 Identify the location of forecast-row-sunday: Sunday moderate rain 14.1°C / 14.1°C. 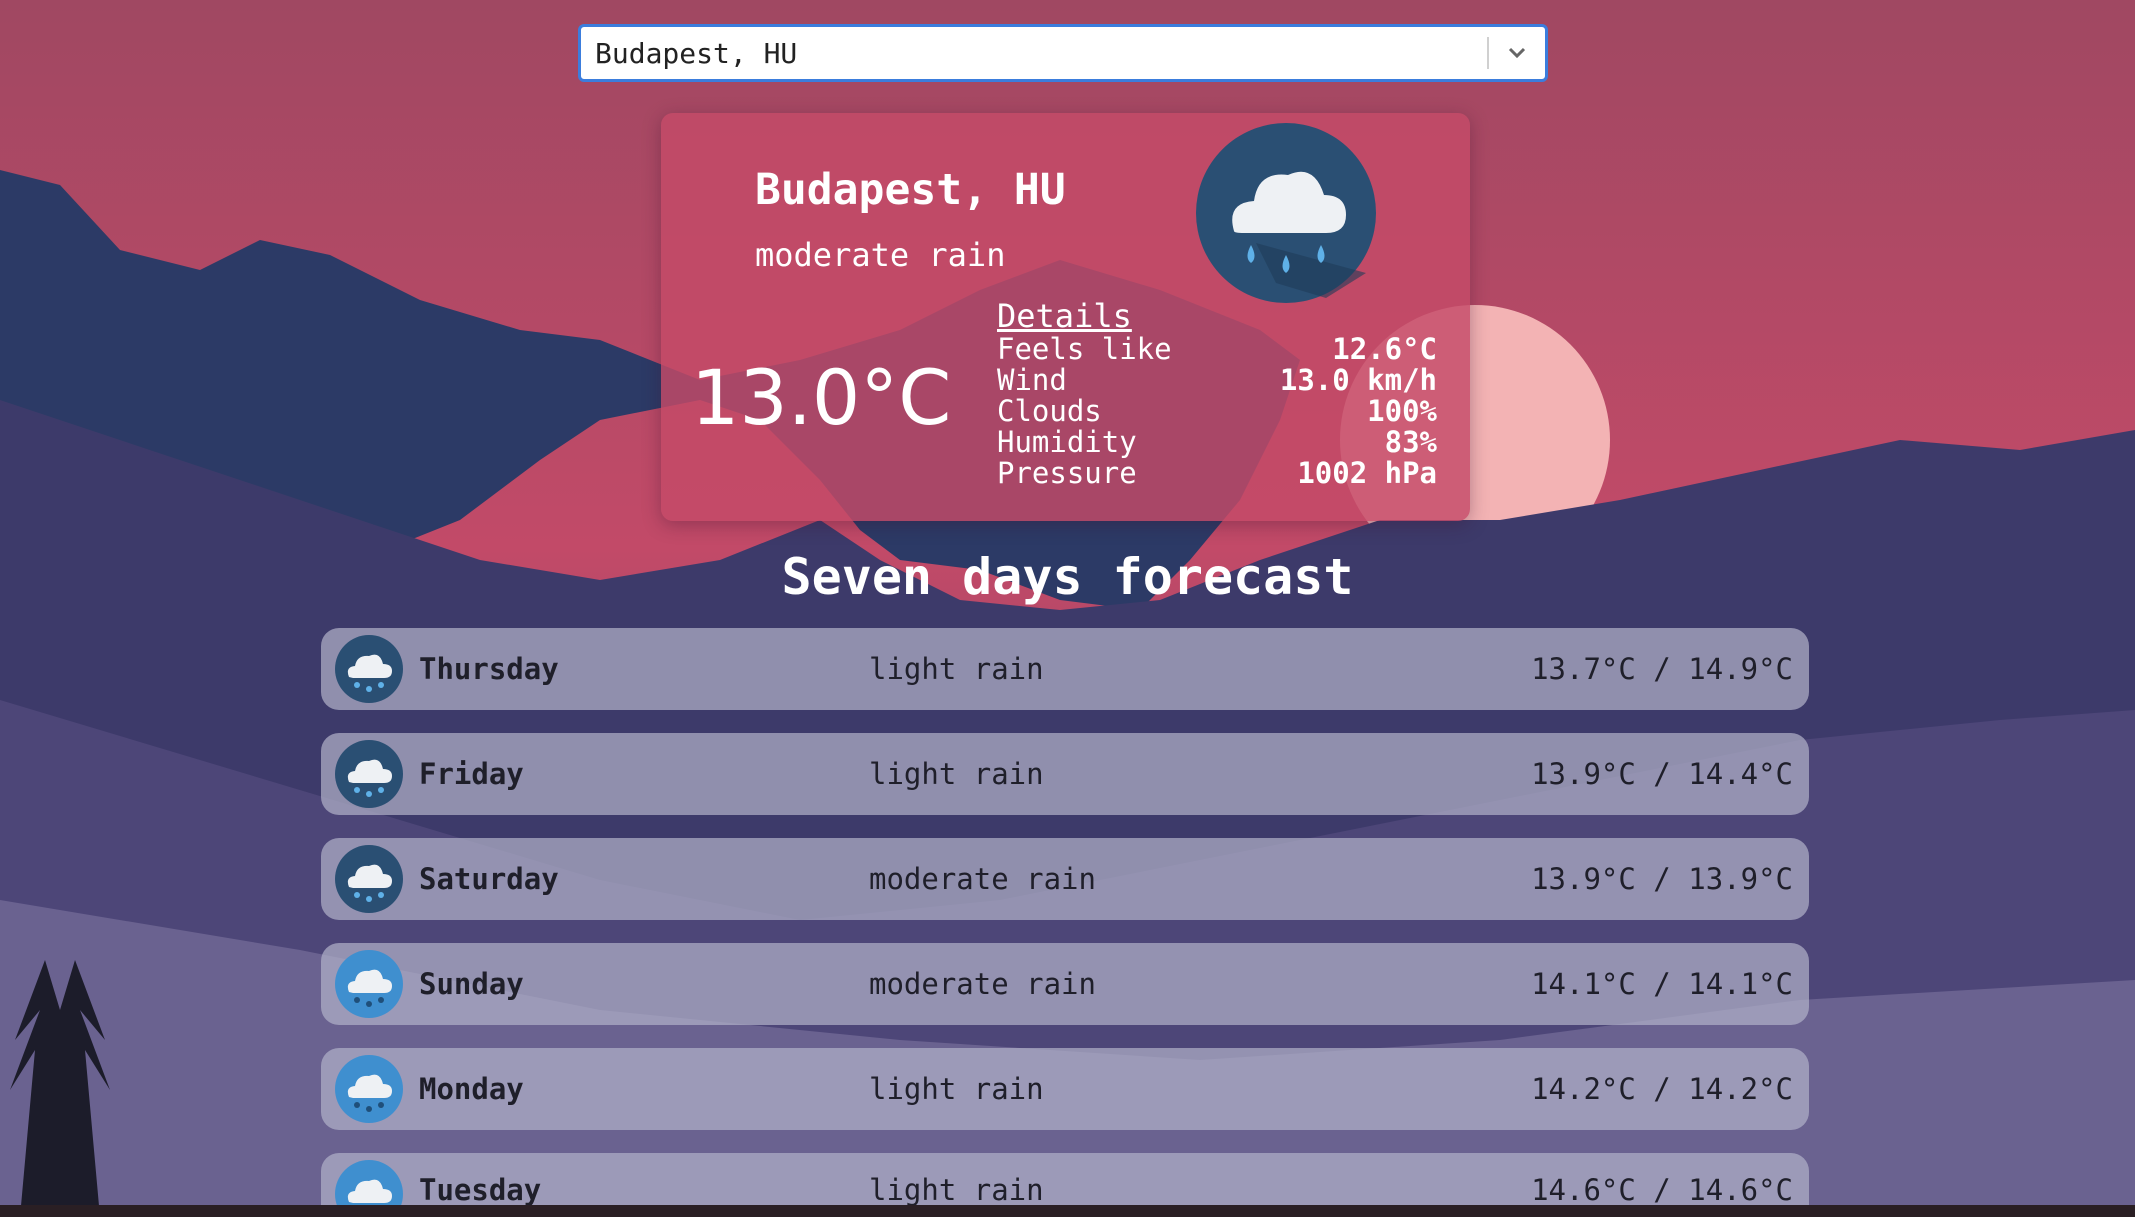
(1065, 984).